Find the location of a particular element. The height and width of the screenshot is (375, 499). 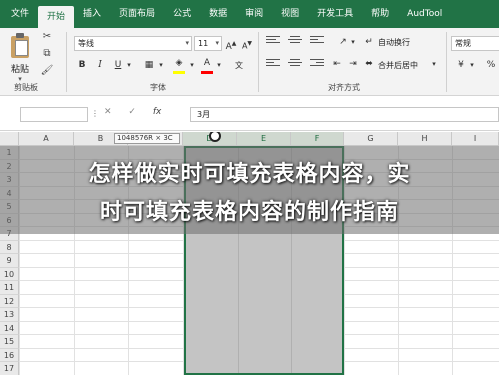

tab-page-layout: 页面布局 is located at coordinates (137, 14).